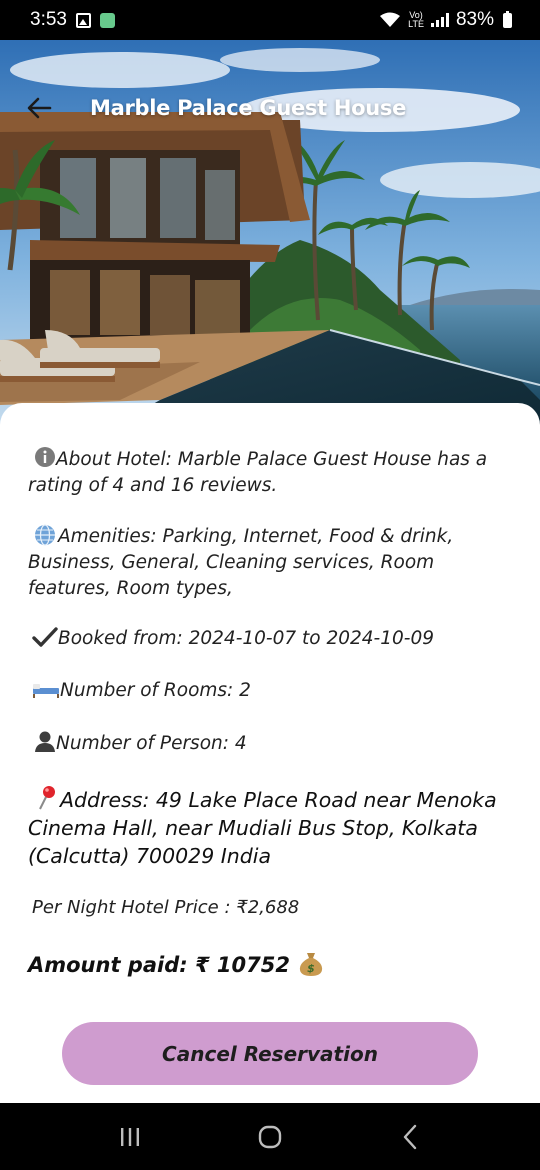 The image size is (540, 1170). I want to click on status-left: 3:53, so click(72, 20).